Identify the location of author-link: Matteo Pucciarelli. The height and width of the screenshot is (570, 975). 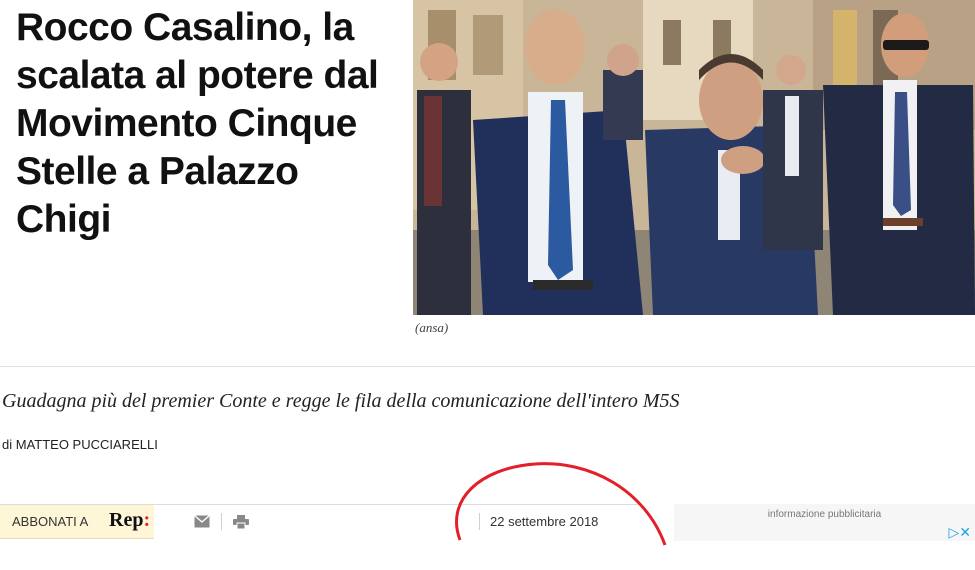
(87, 444).